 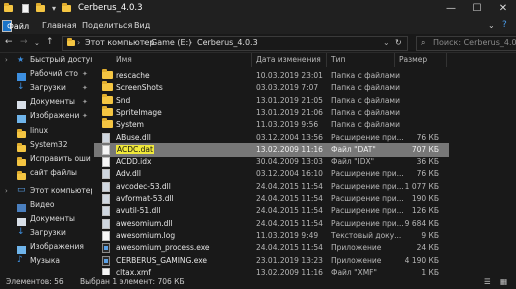 I want to click on sidebar-item-label: Изображени, so click(x=55, y=115).